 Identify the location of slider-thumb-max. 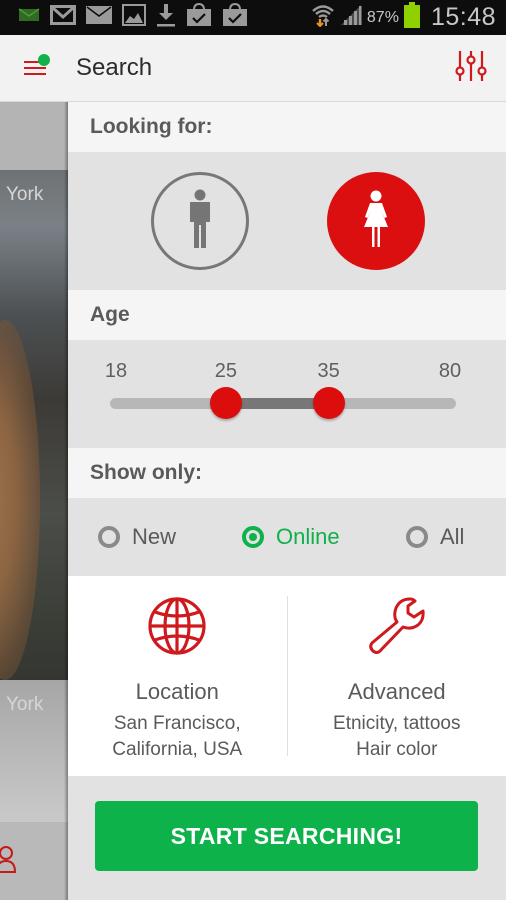
(328, 403).